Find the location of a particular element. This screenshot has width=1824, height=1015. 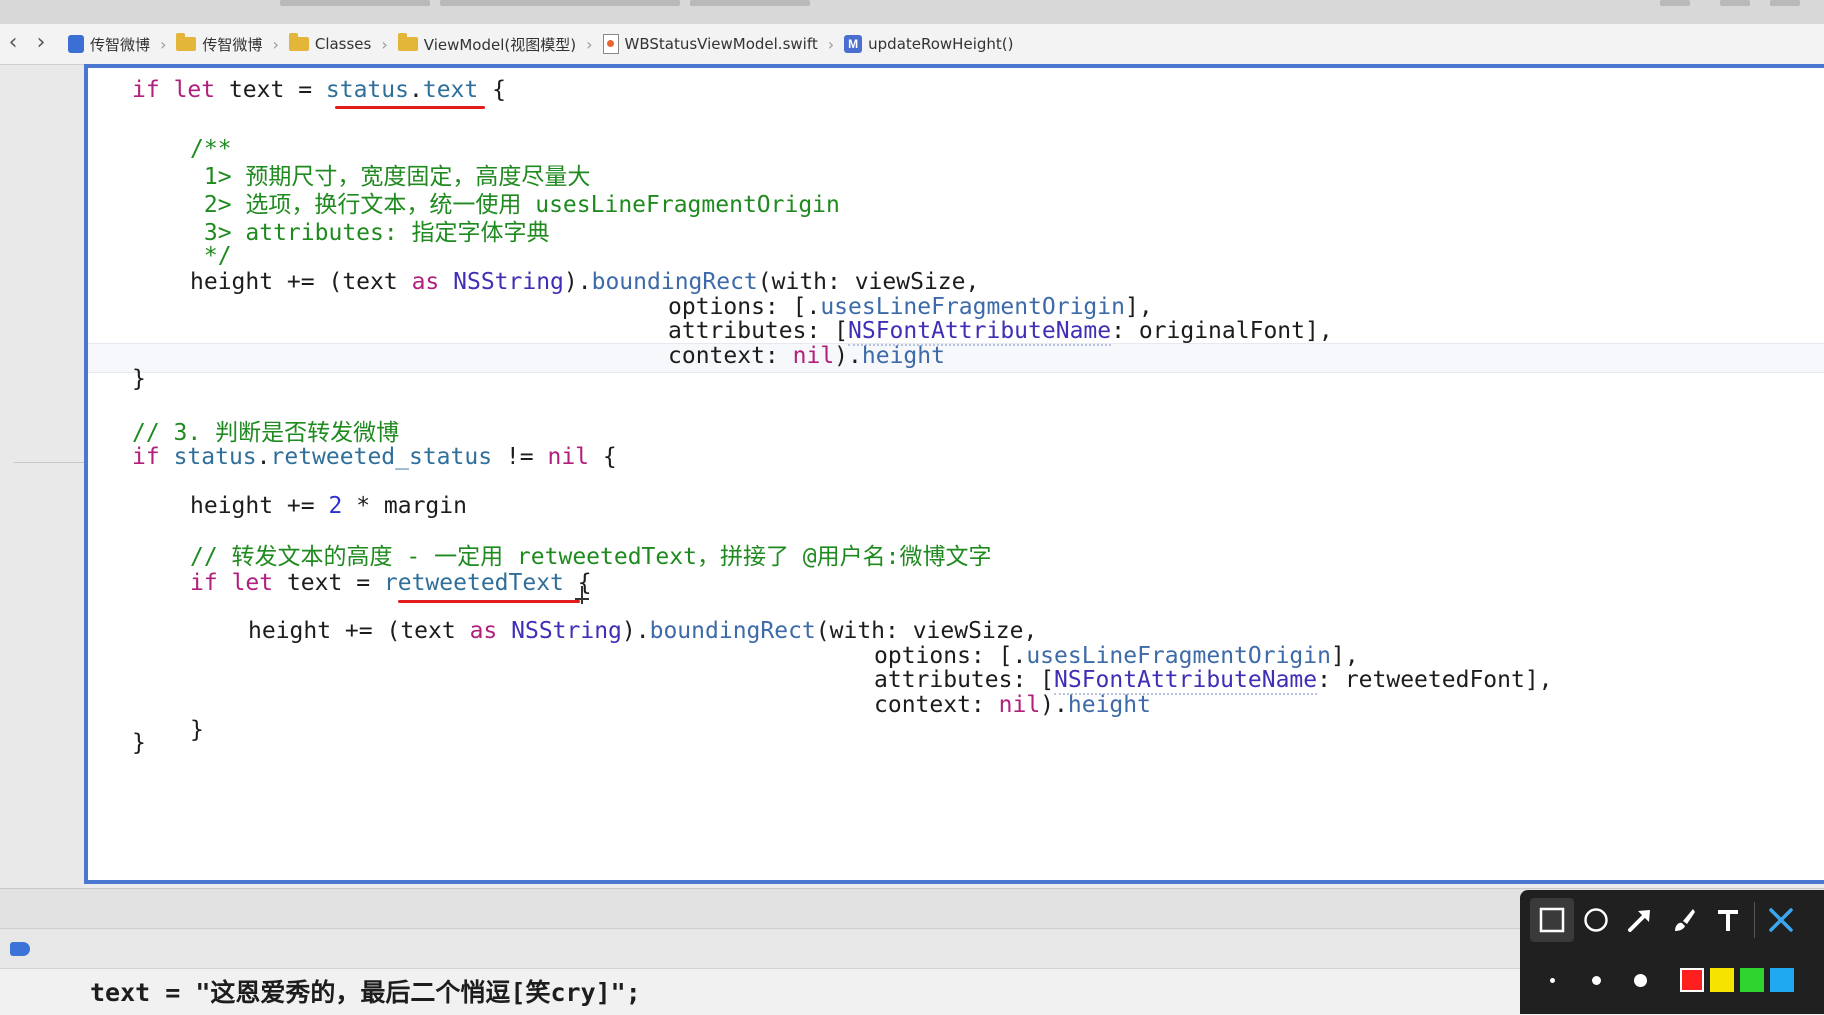

breadcrumb-method: M updateRowHeight() is located at coordinates (928, 44).